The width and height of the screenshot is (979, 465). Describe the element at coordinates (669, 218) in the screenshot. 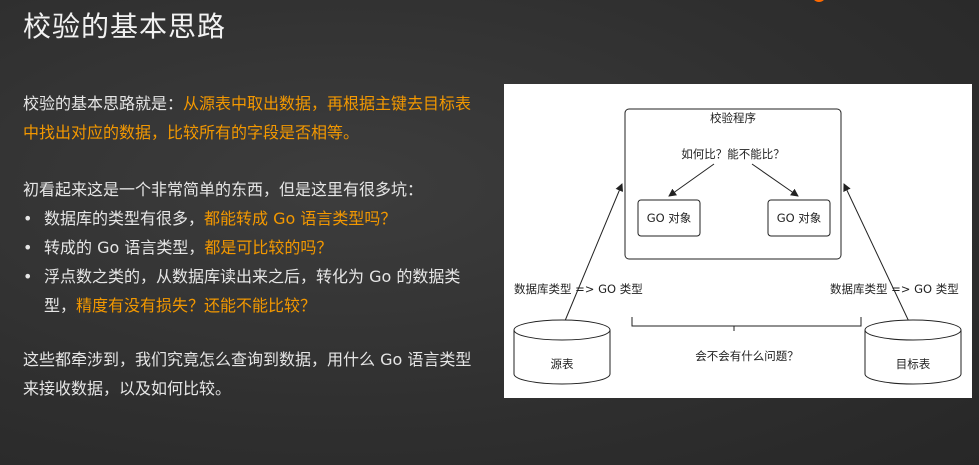

I see `left-go-object-label: GO 对象` at that location.